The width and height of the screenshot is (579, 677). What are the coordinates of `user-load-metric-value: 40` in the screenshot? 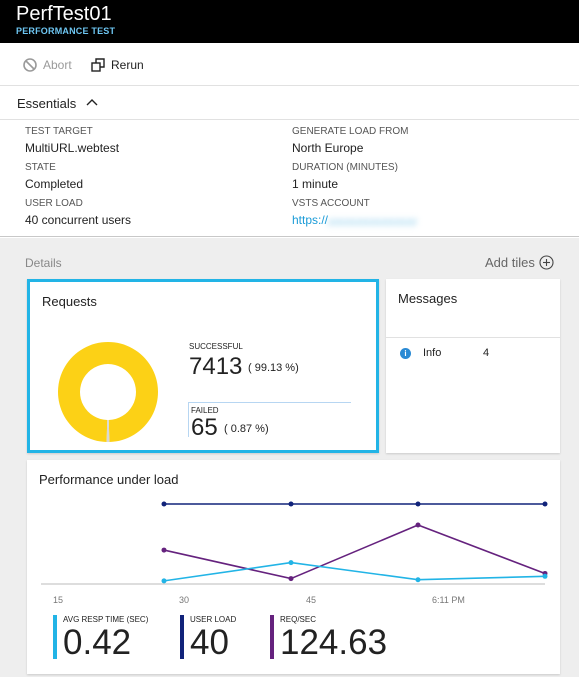 It's located at (209, 642).